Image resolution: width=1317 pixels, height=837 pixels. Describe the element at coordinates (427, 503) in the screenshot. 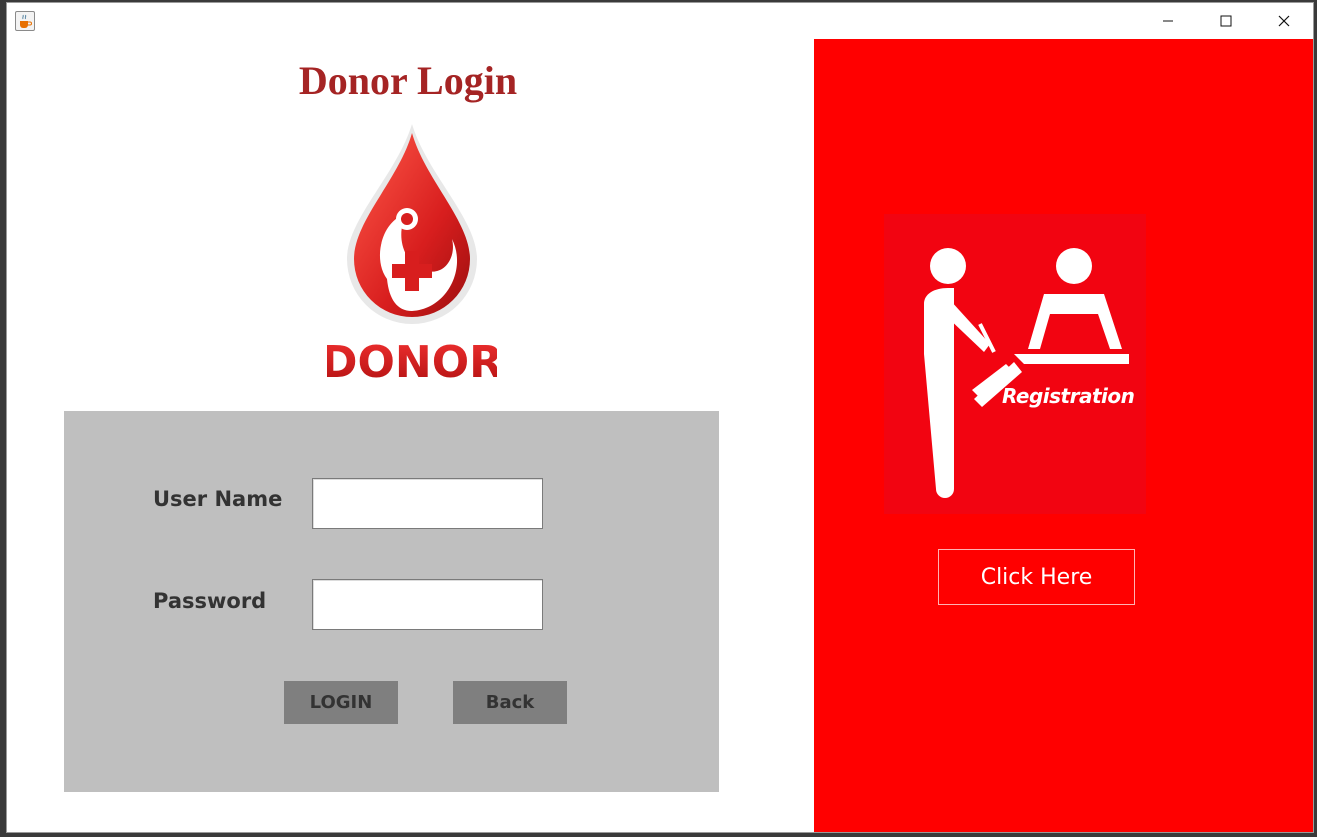

I see `username-field` at that location.